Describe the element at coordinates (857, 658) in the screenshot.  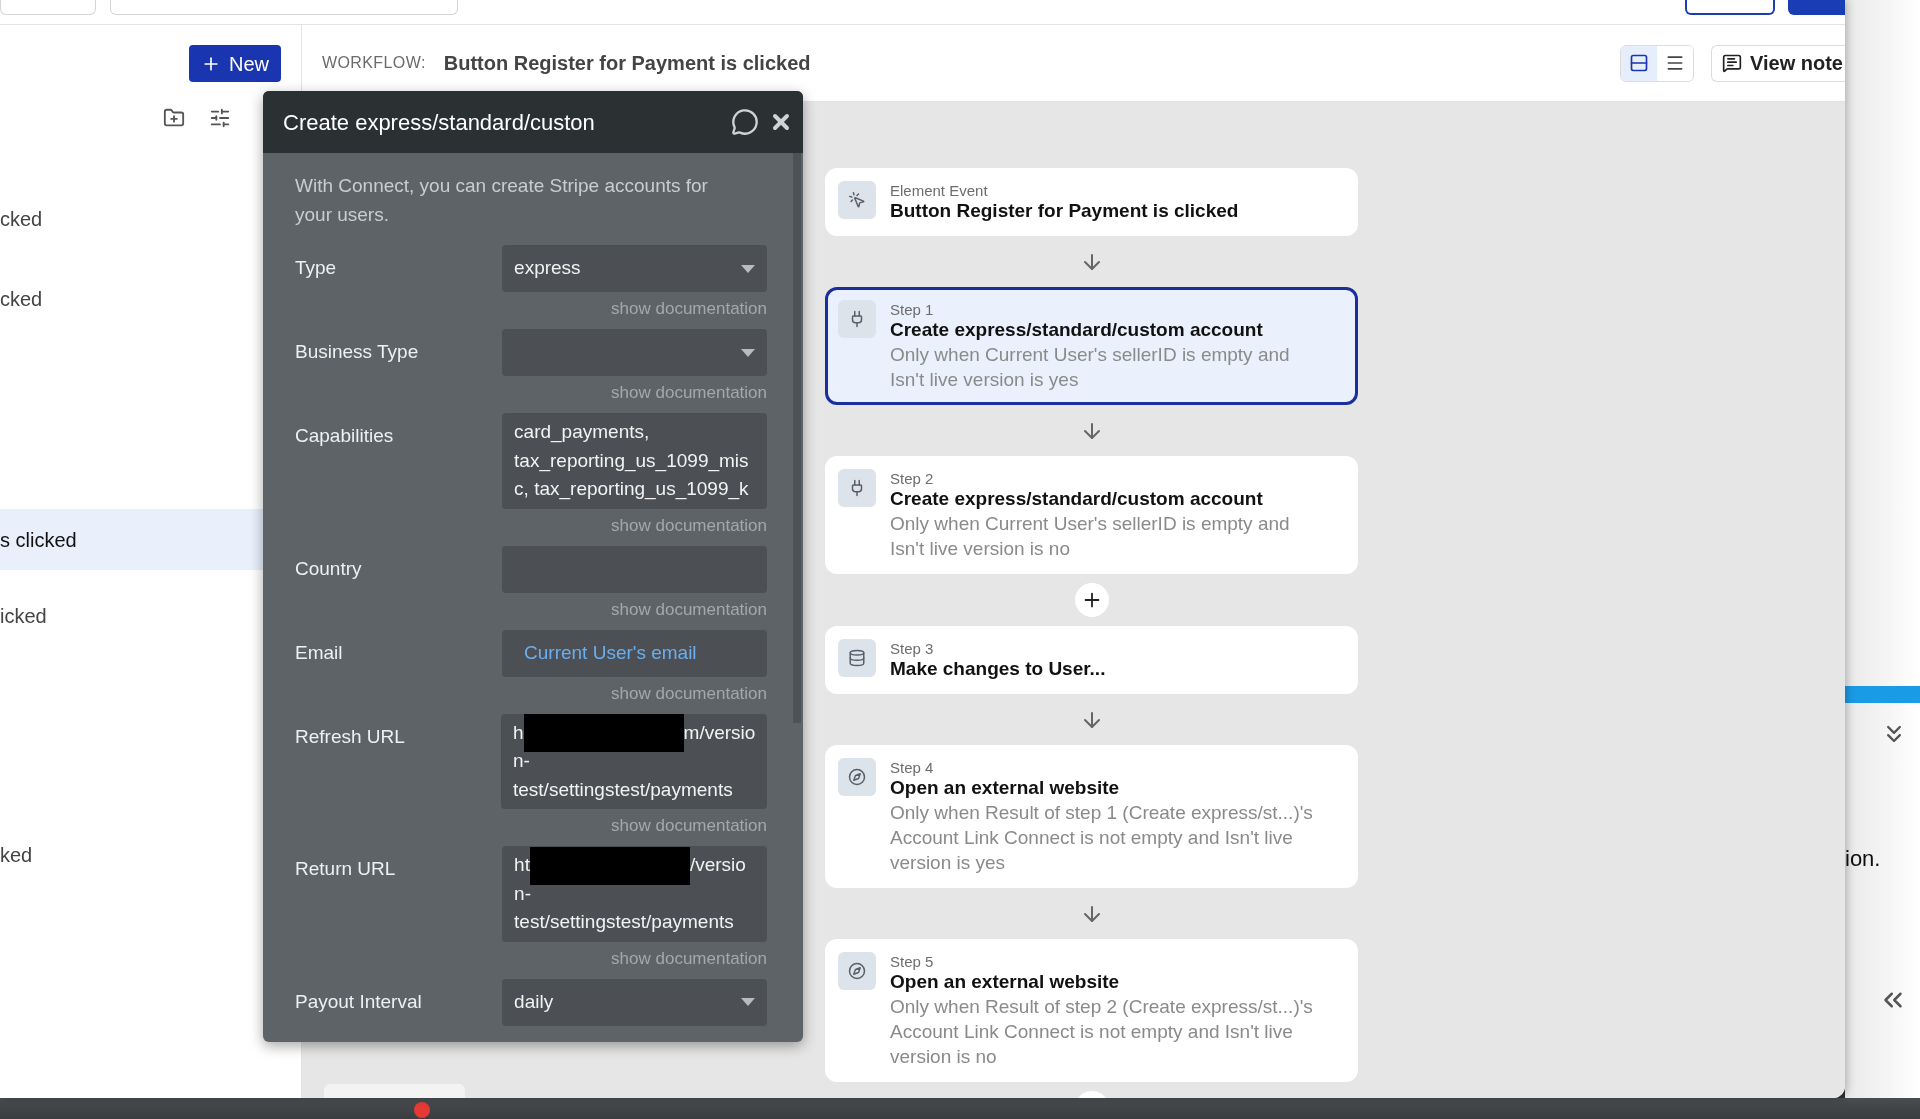
I see `database-icon` at that location.